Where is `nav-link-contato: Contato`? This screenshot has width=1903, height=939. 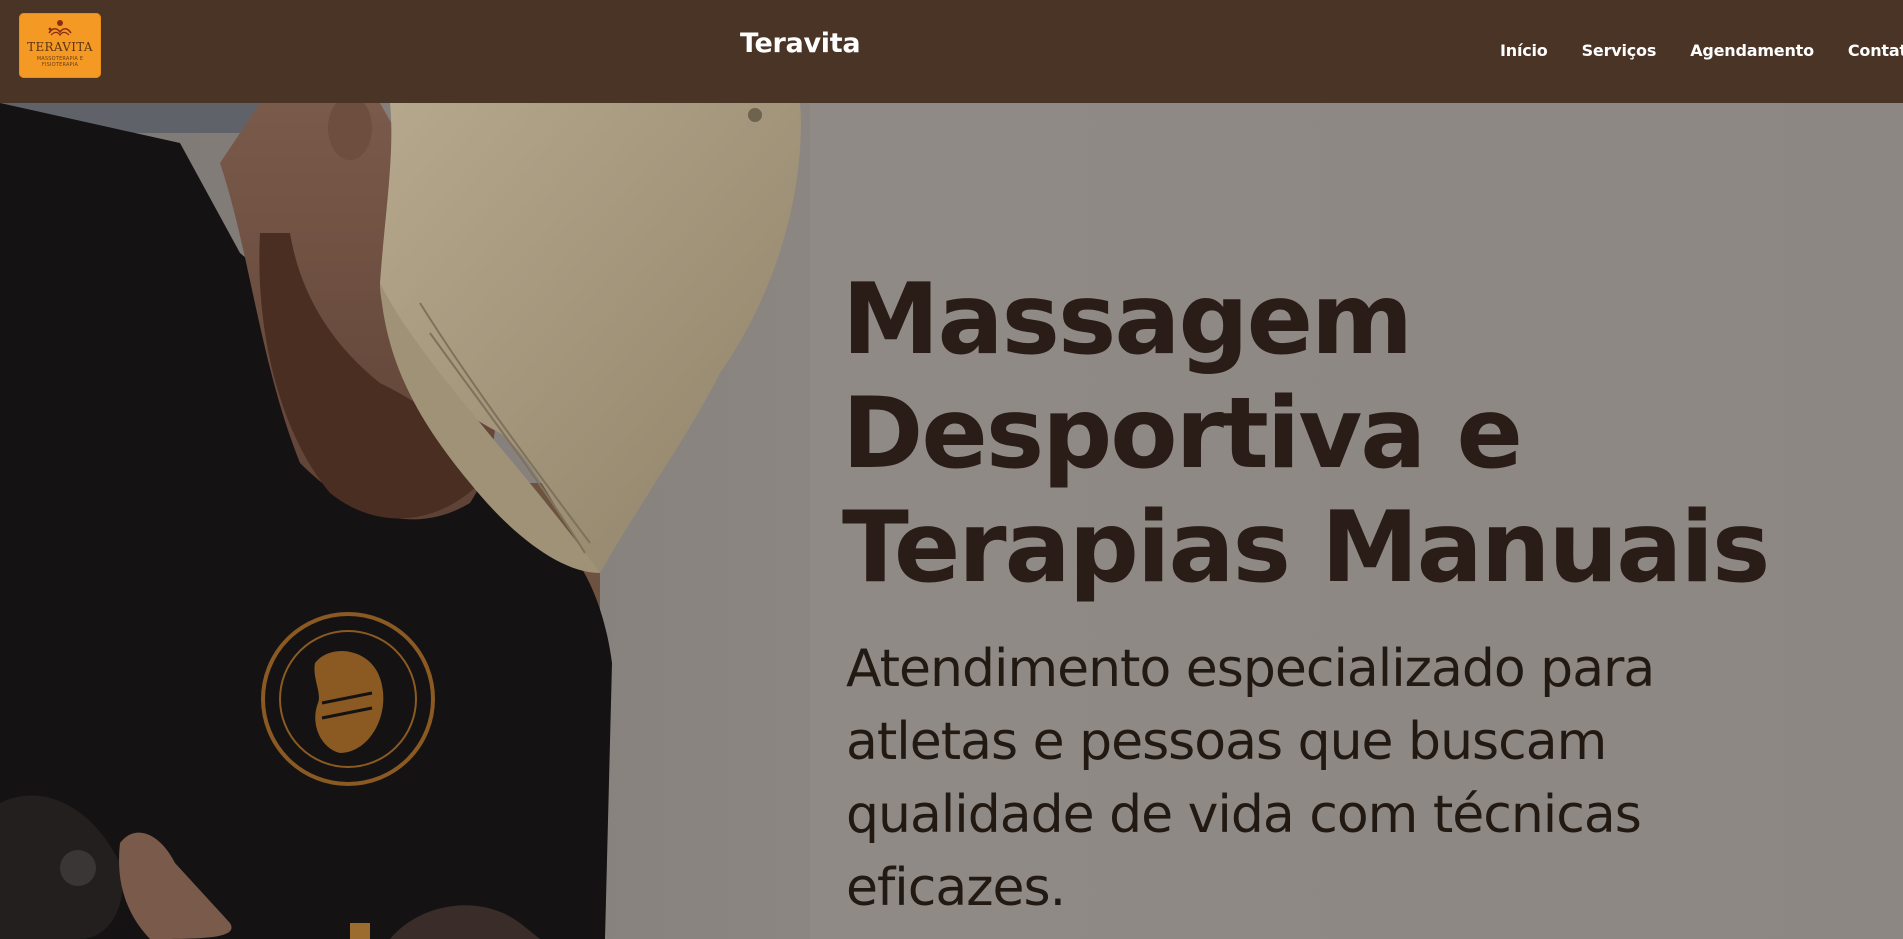 nav-link-contato: Contato is located at coordinates (1875, 50).